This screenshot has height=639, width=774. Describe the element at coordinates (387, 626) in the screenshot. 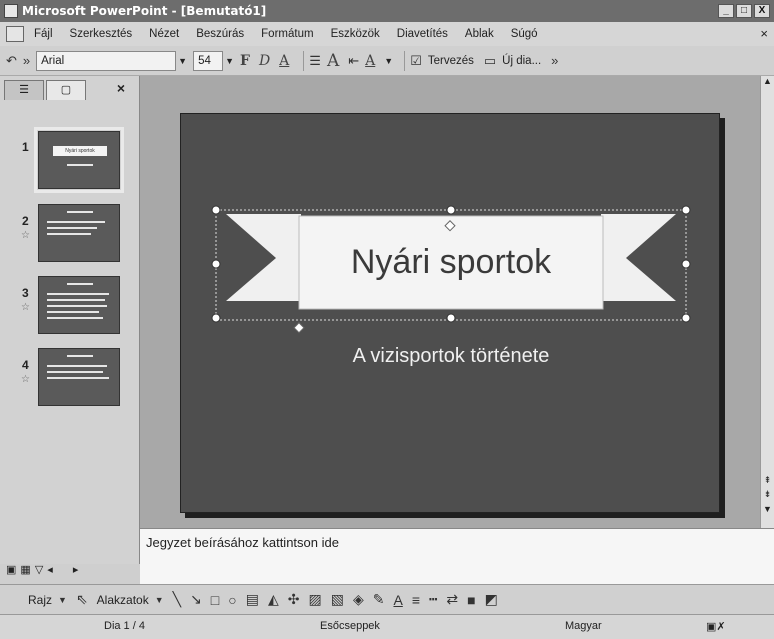

I see `status-bar: Dia 1 / 4 Esőcseppek Magyar ▣✗` at that location.